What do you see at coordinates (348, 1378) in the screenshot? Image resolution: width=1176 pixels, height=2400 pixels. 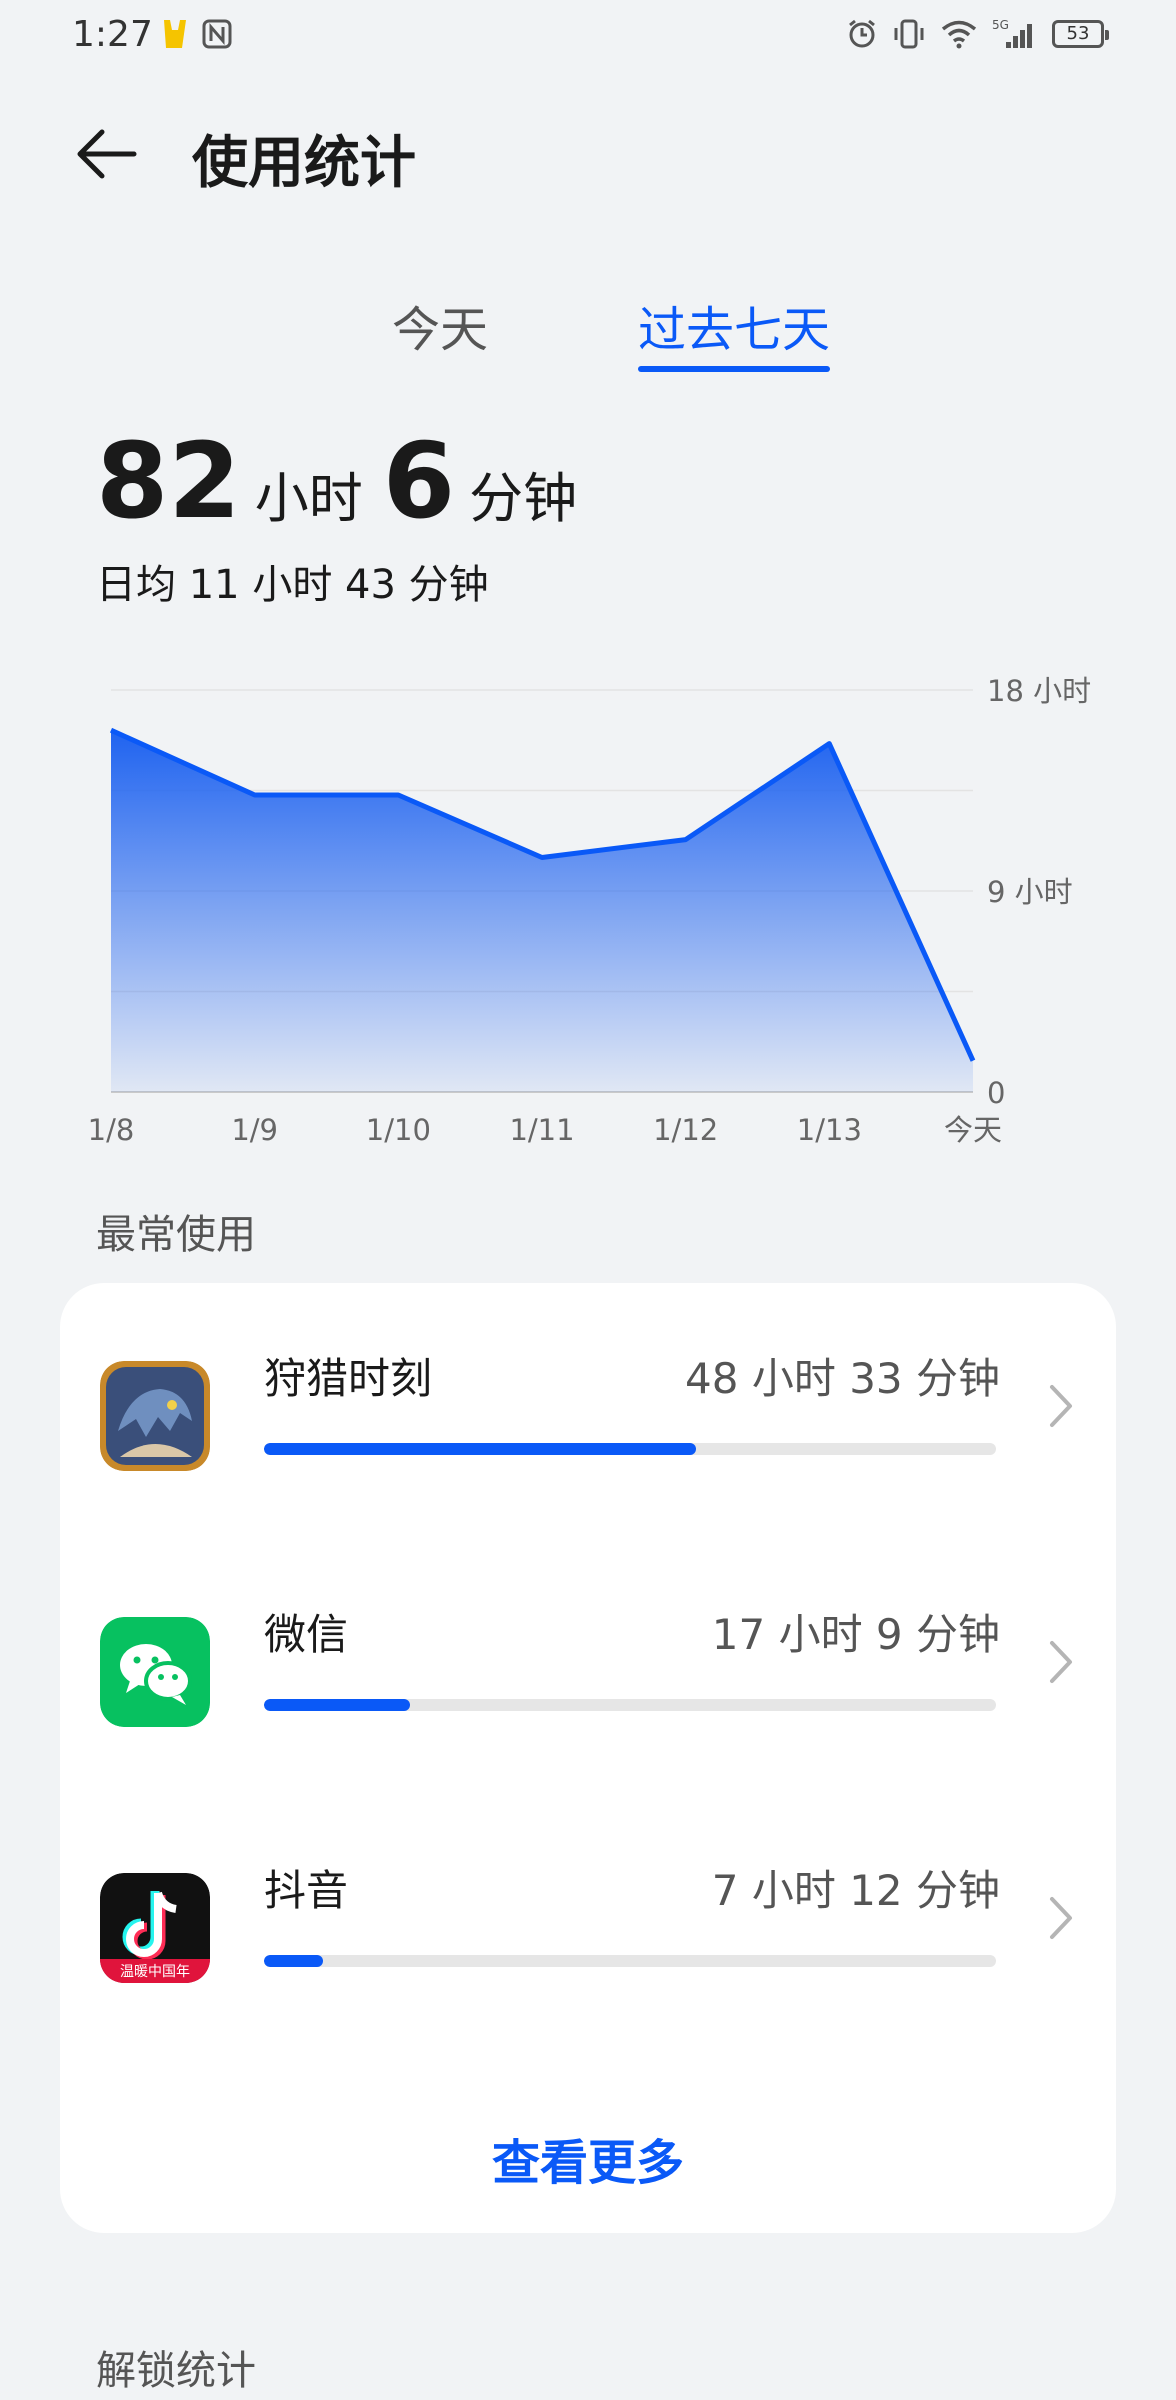 I see `app-name: 狩猎时刻` at bounding box center [348, 1378].